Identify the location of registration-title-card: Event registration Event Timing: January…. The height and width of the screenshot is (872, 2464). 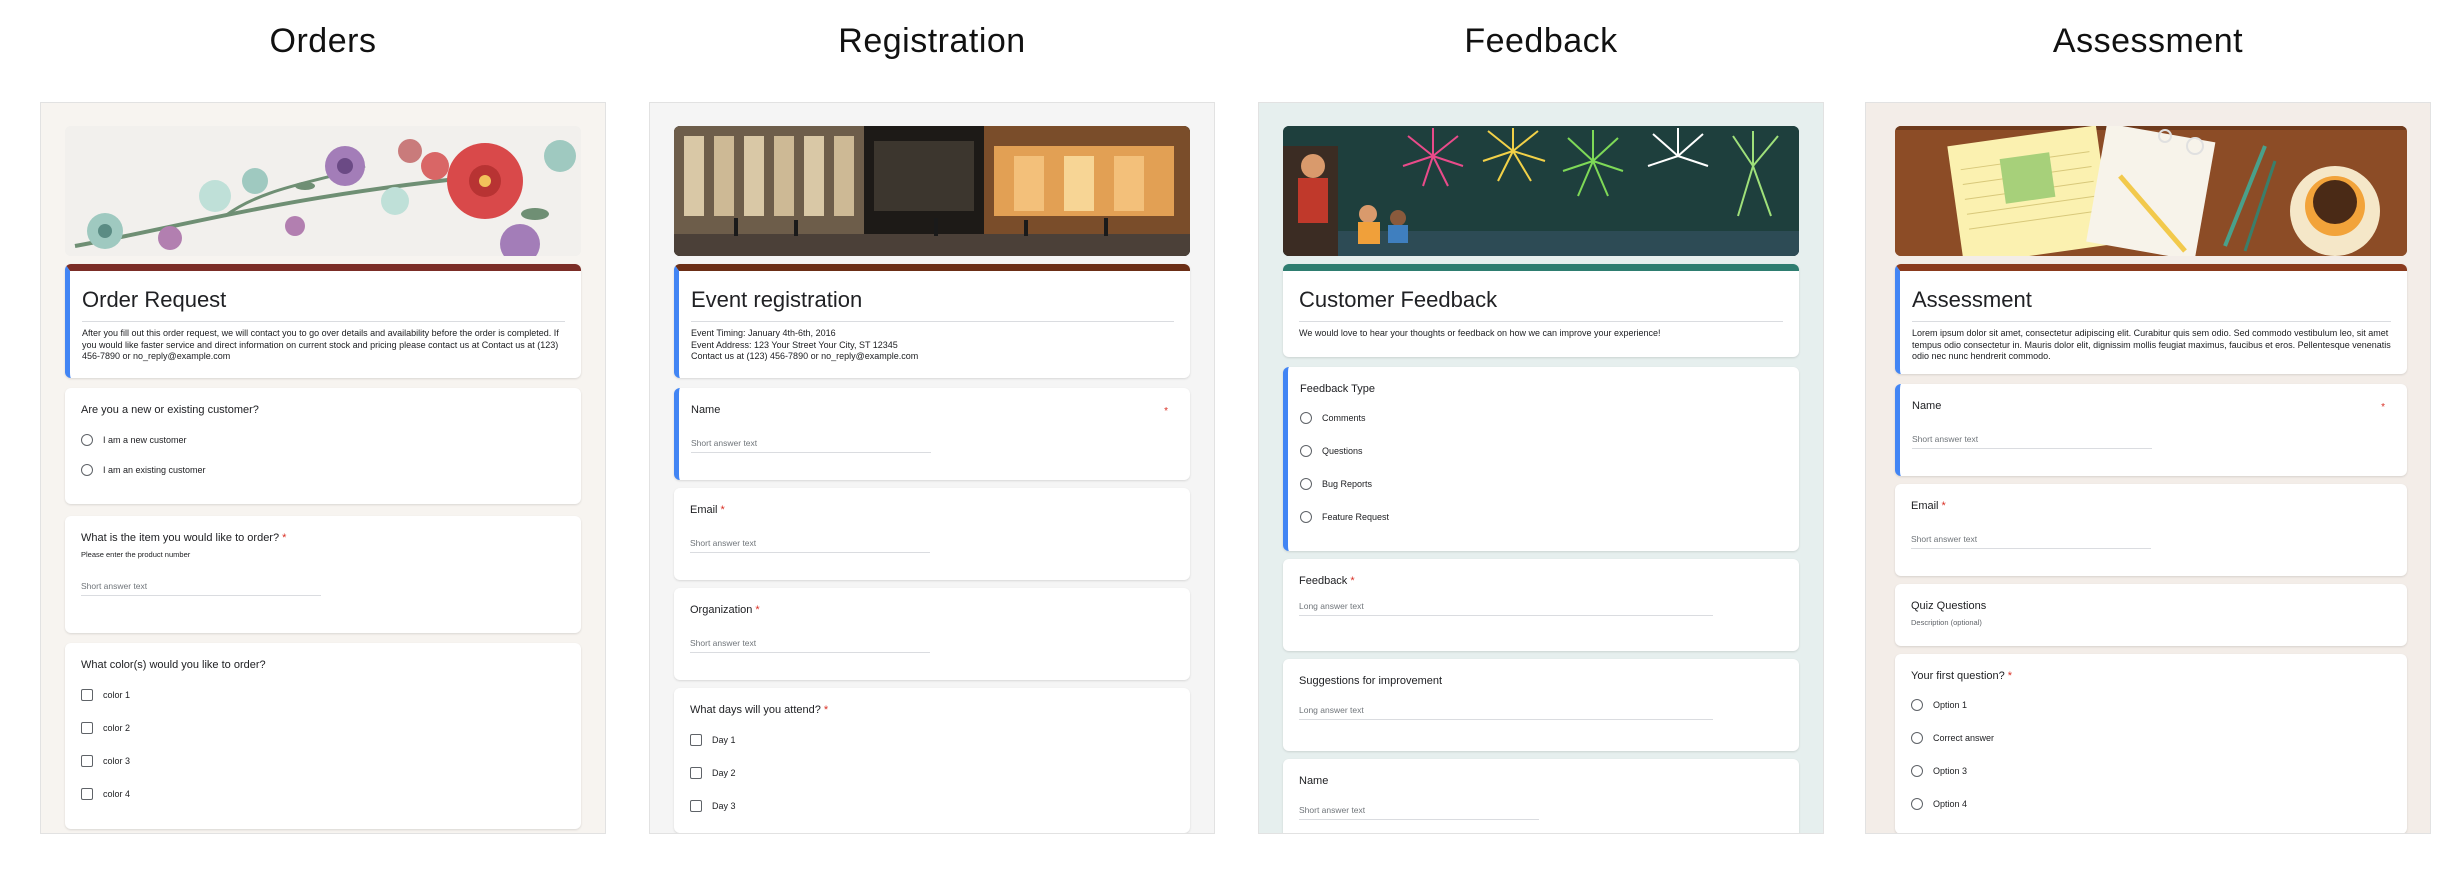
(932, 321).